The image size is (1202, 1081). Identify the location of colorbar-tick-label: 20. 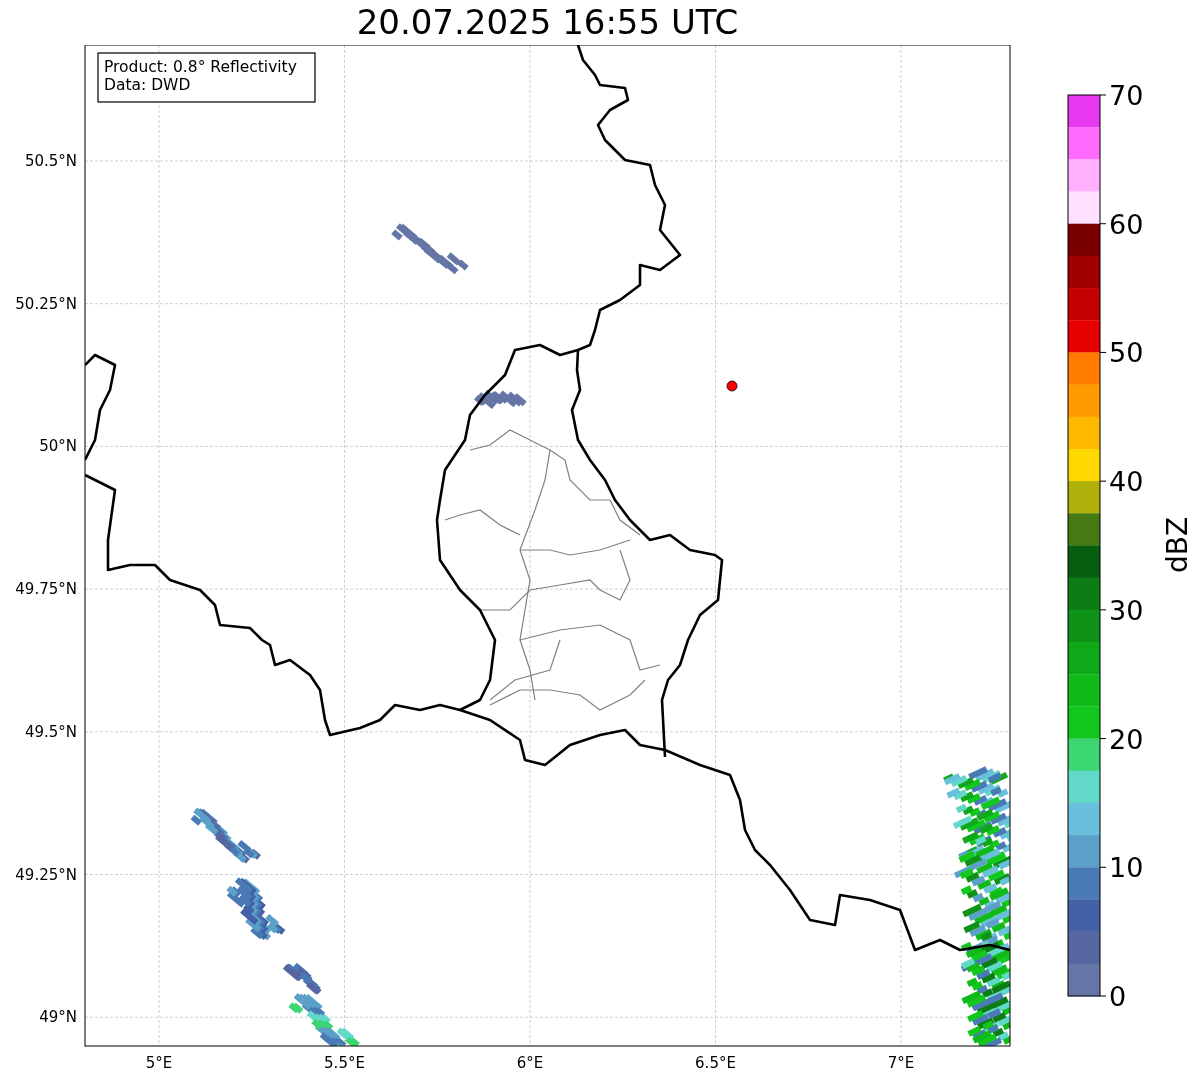
(1126, 739).